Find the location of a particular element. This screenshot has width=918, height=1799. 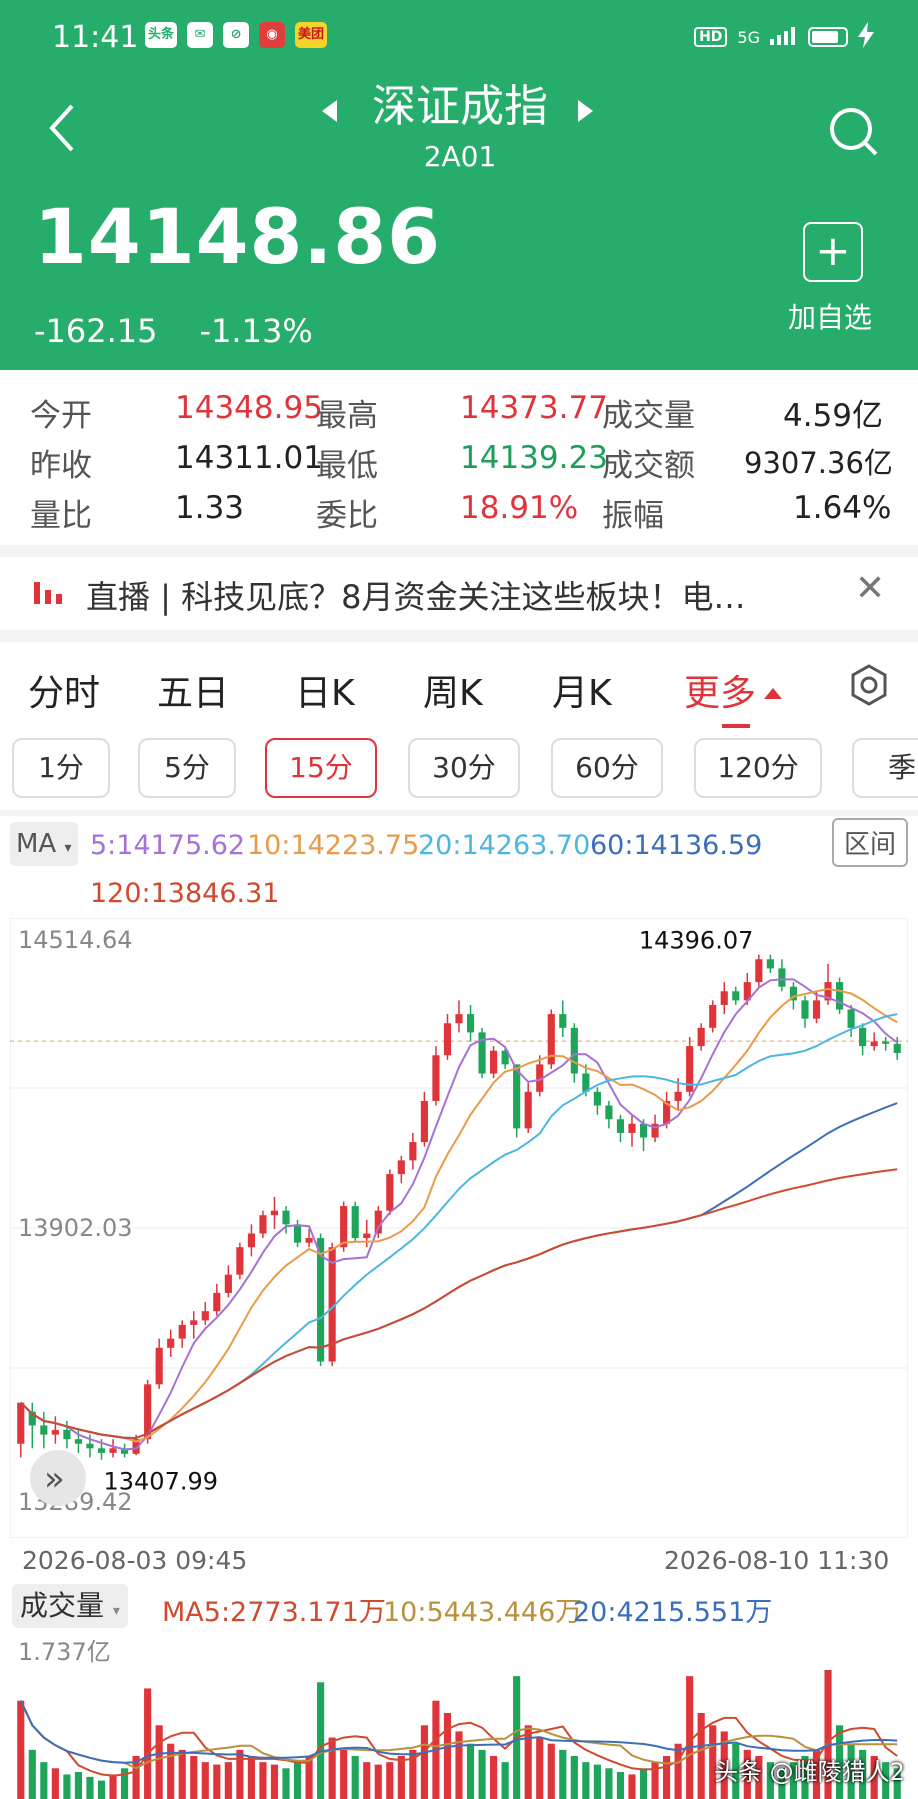

ma10-value: 10:14223.75 is located at coordinates (333, 845).